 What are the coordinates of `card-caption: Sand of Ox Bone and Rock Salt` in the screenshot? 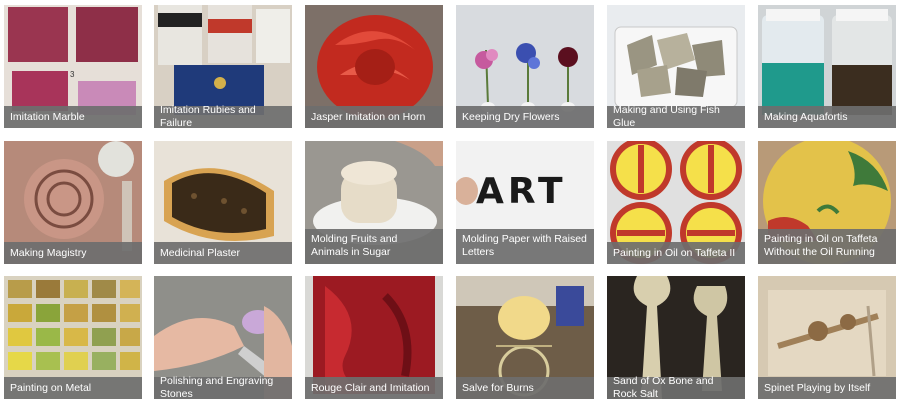 It's located at (676, 387).